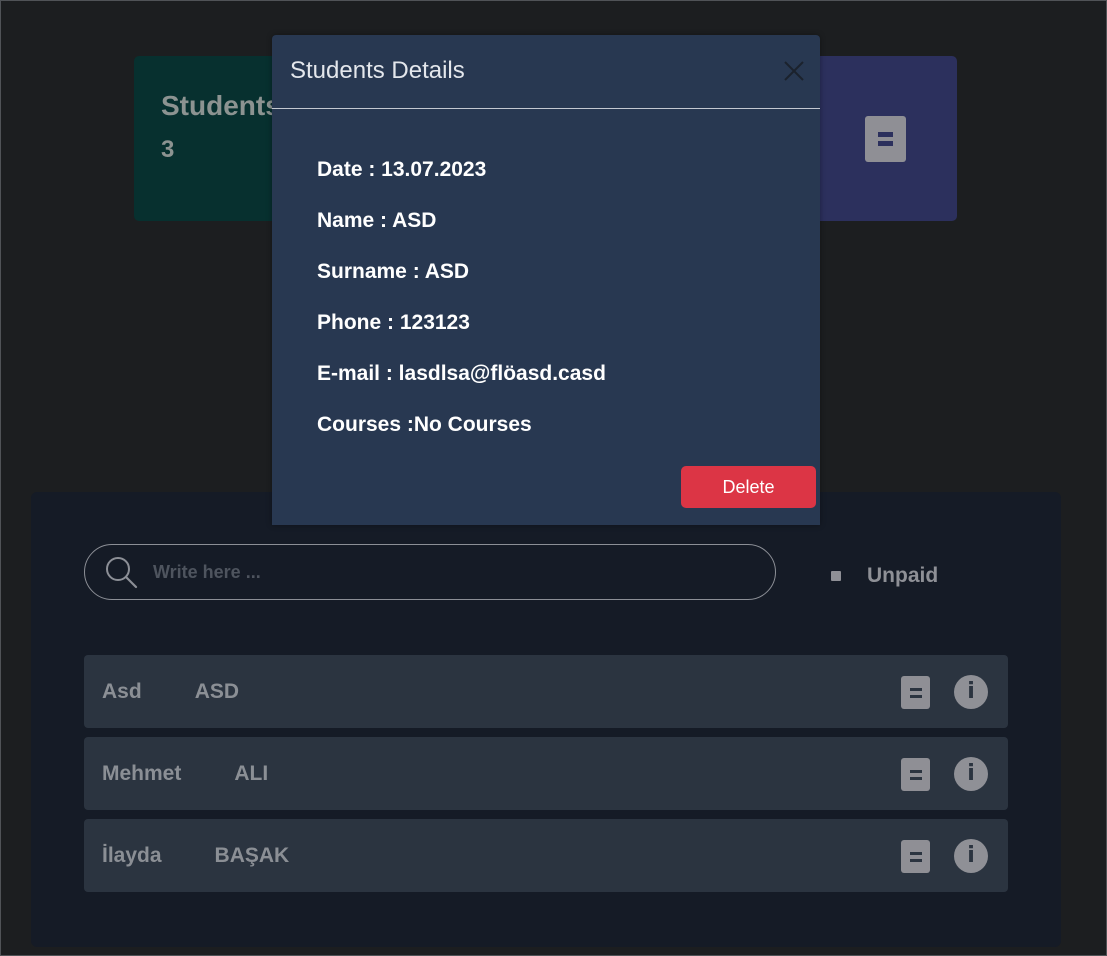  I want to click on detail-phone: Phone : 123123, so click(393, 322).